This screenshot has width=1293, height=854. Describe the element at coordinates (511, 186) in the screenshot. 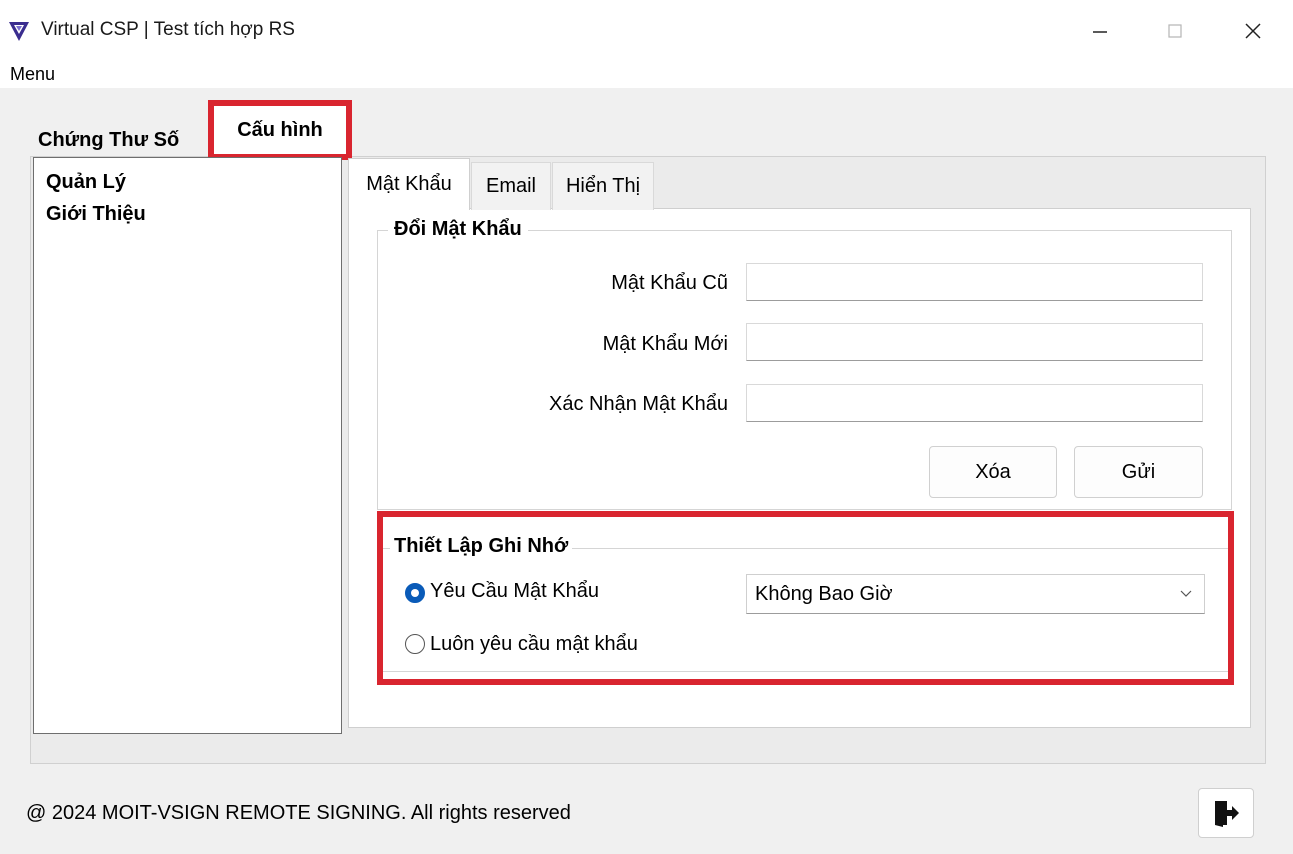

I see `tab-email: Email` at that location.